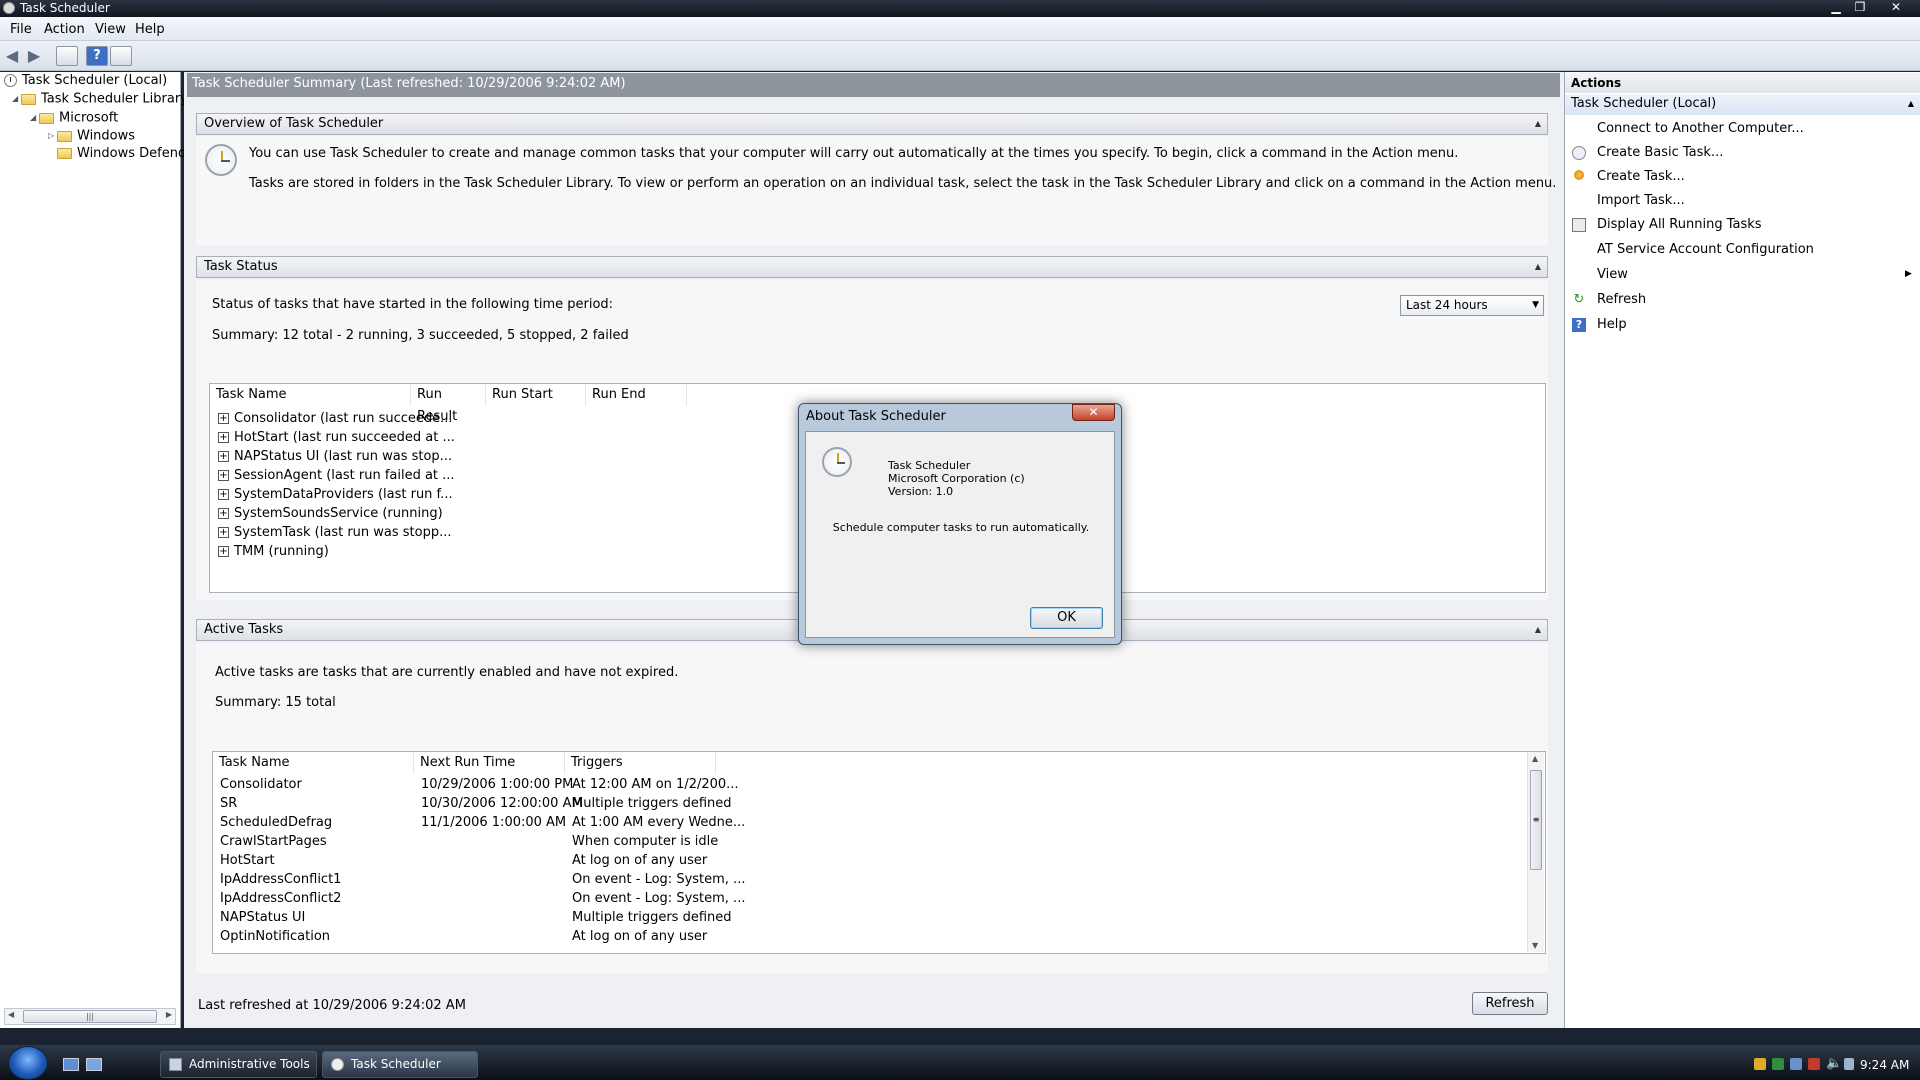  Describe the element at coordinates (1834, 1063) in the screenshot. I see `volume-icon: 🔈` at that location.